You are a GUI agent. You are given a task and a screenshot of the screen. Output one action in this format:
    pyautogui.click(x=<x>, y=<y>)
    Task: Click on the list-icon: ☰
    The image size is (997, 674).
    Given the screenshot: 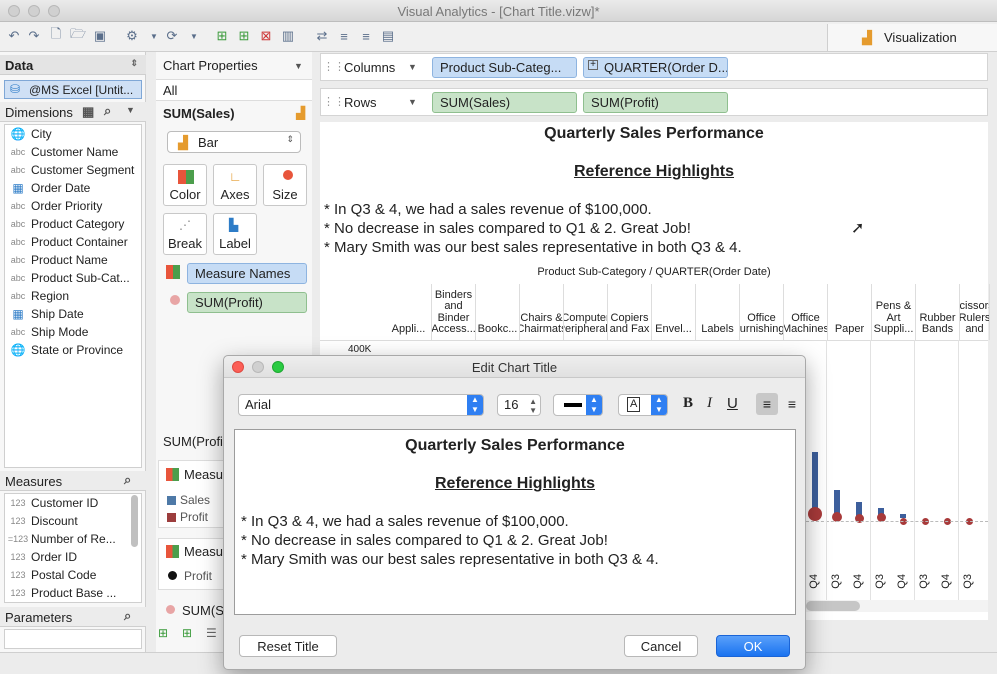 What is the action you would take?
    pyautogui.click(x=211, y=633)
    